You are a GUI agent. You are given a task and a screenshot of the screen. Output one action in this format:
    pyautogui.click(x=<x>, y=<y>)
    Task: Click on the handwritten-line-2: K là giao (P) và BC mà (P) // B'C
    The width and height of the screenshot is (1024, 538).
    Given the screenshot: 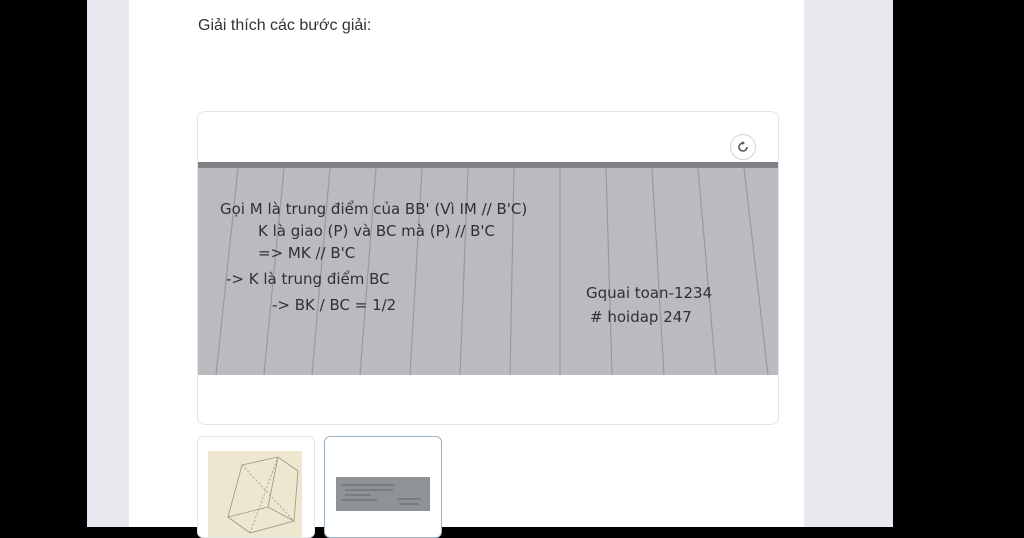 What is the action you would take?
    pyautogui.click(x=376, y=231)
    